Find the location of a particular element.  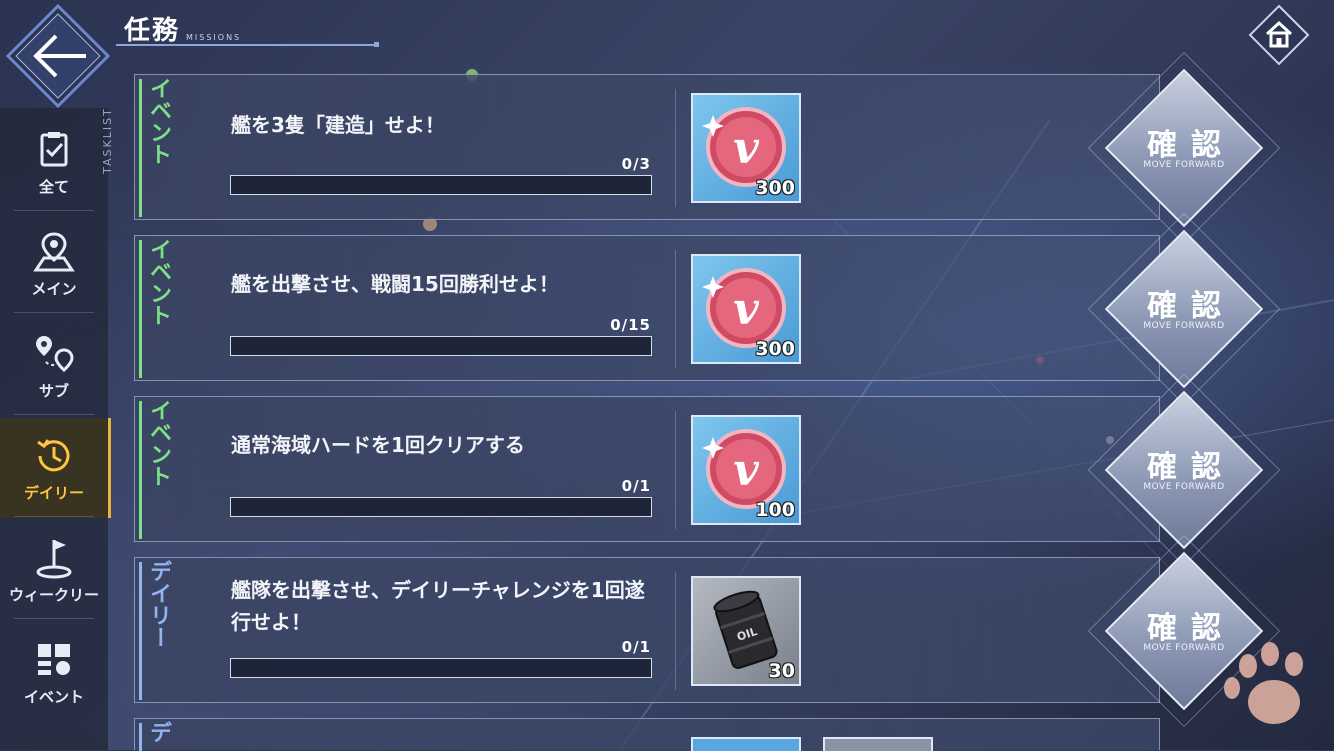

mission-card: イベント 艦を3隻「建造」せよ！ 0/3 v 300 is located at coordinates (647, 147).